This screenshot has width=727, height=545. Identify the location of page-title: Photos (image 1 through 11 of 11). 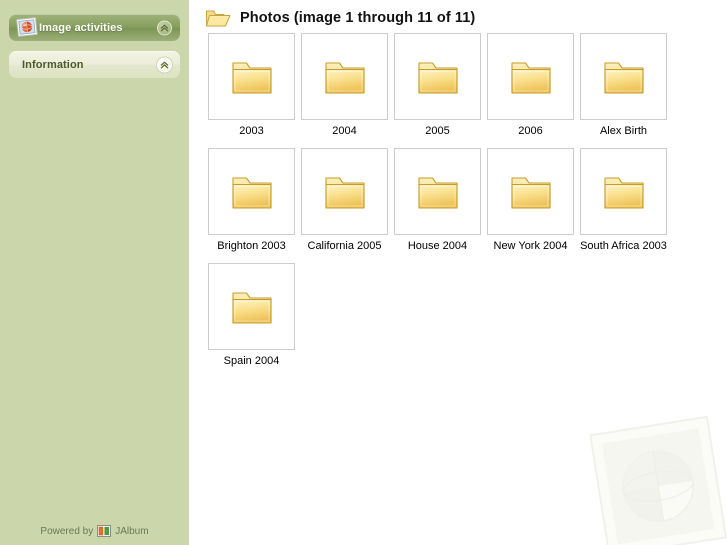
(358, 18).